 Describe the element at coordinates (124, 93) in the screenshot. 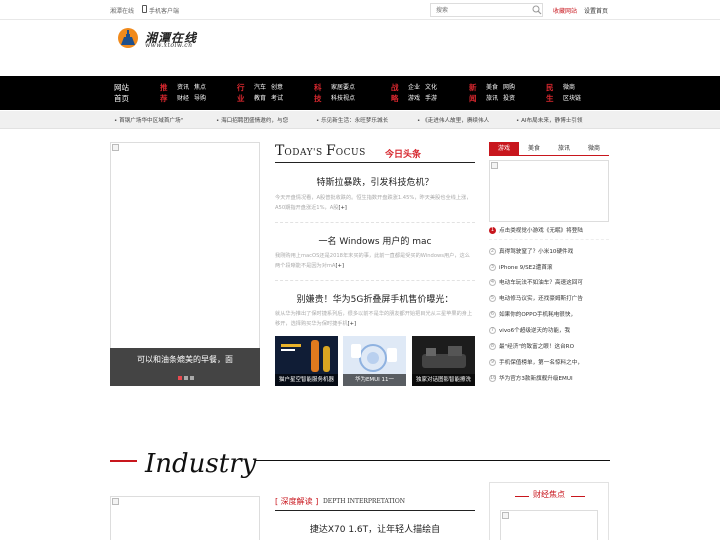

I see `nav-home-link: 网站首页` at that location.